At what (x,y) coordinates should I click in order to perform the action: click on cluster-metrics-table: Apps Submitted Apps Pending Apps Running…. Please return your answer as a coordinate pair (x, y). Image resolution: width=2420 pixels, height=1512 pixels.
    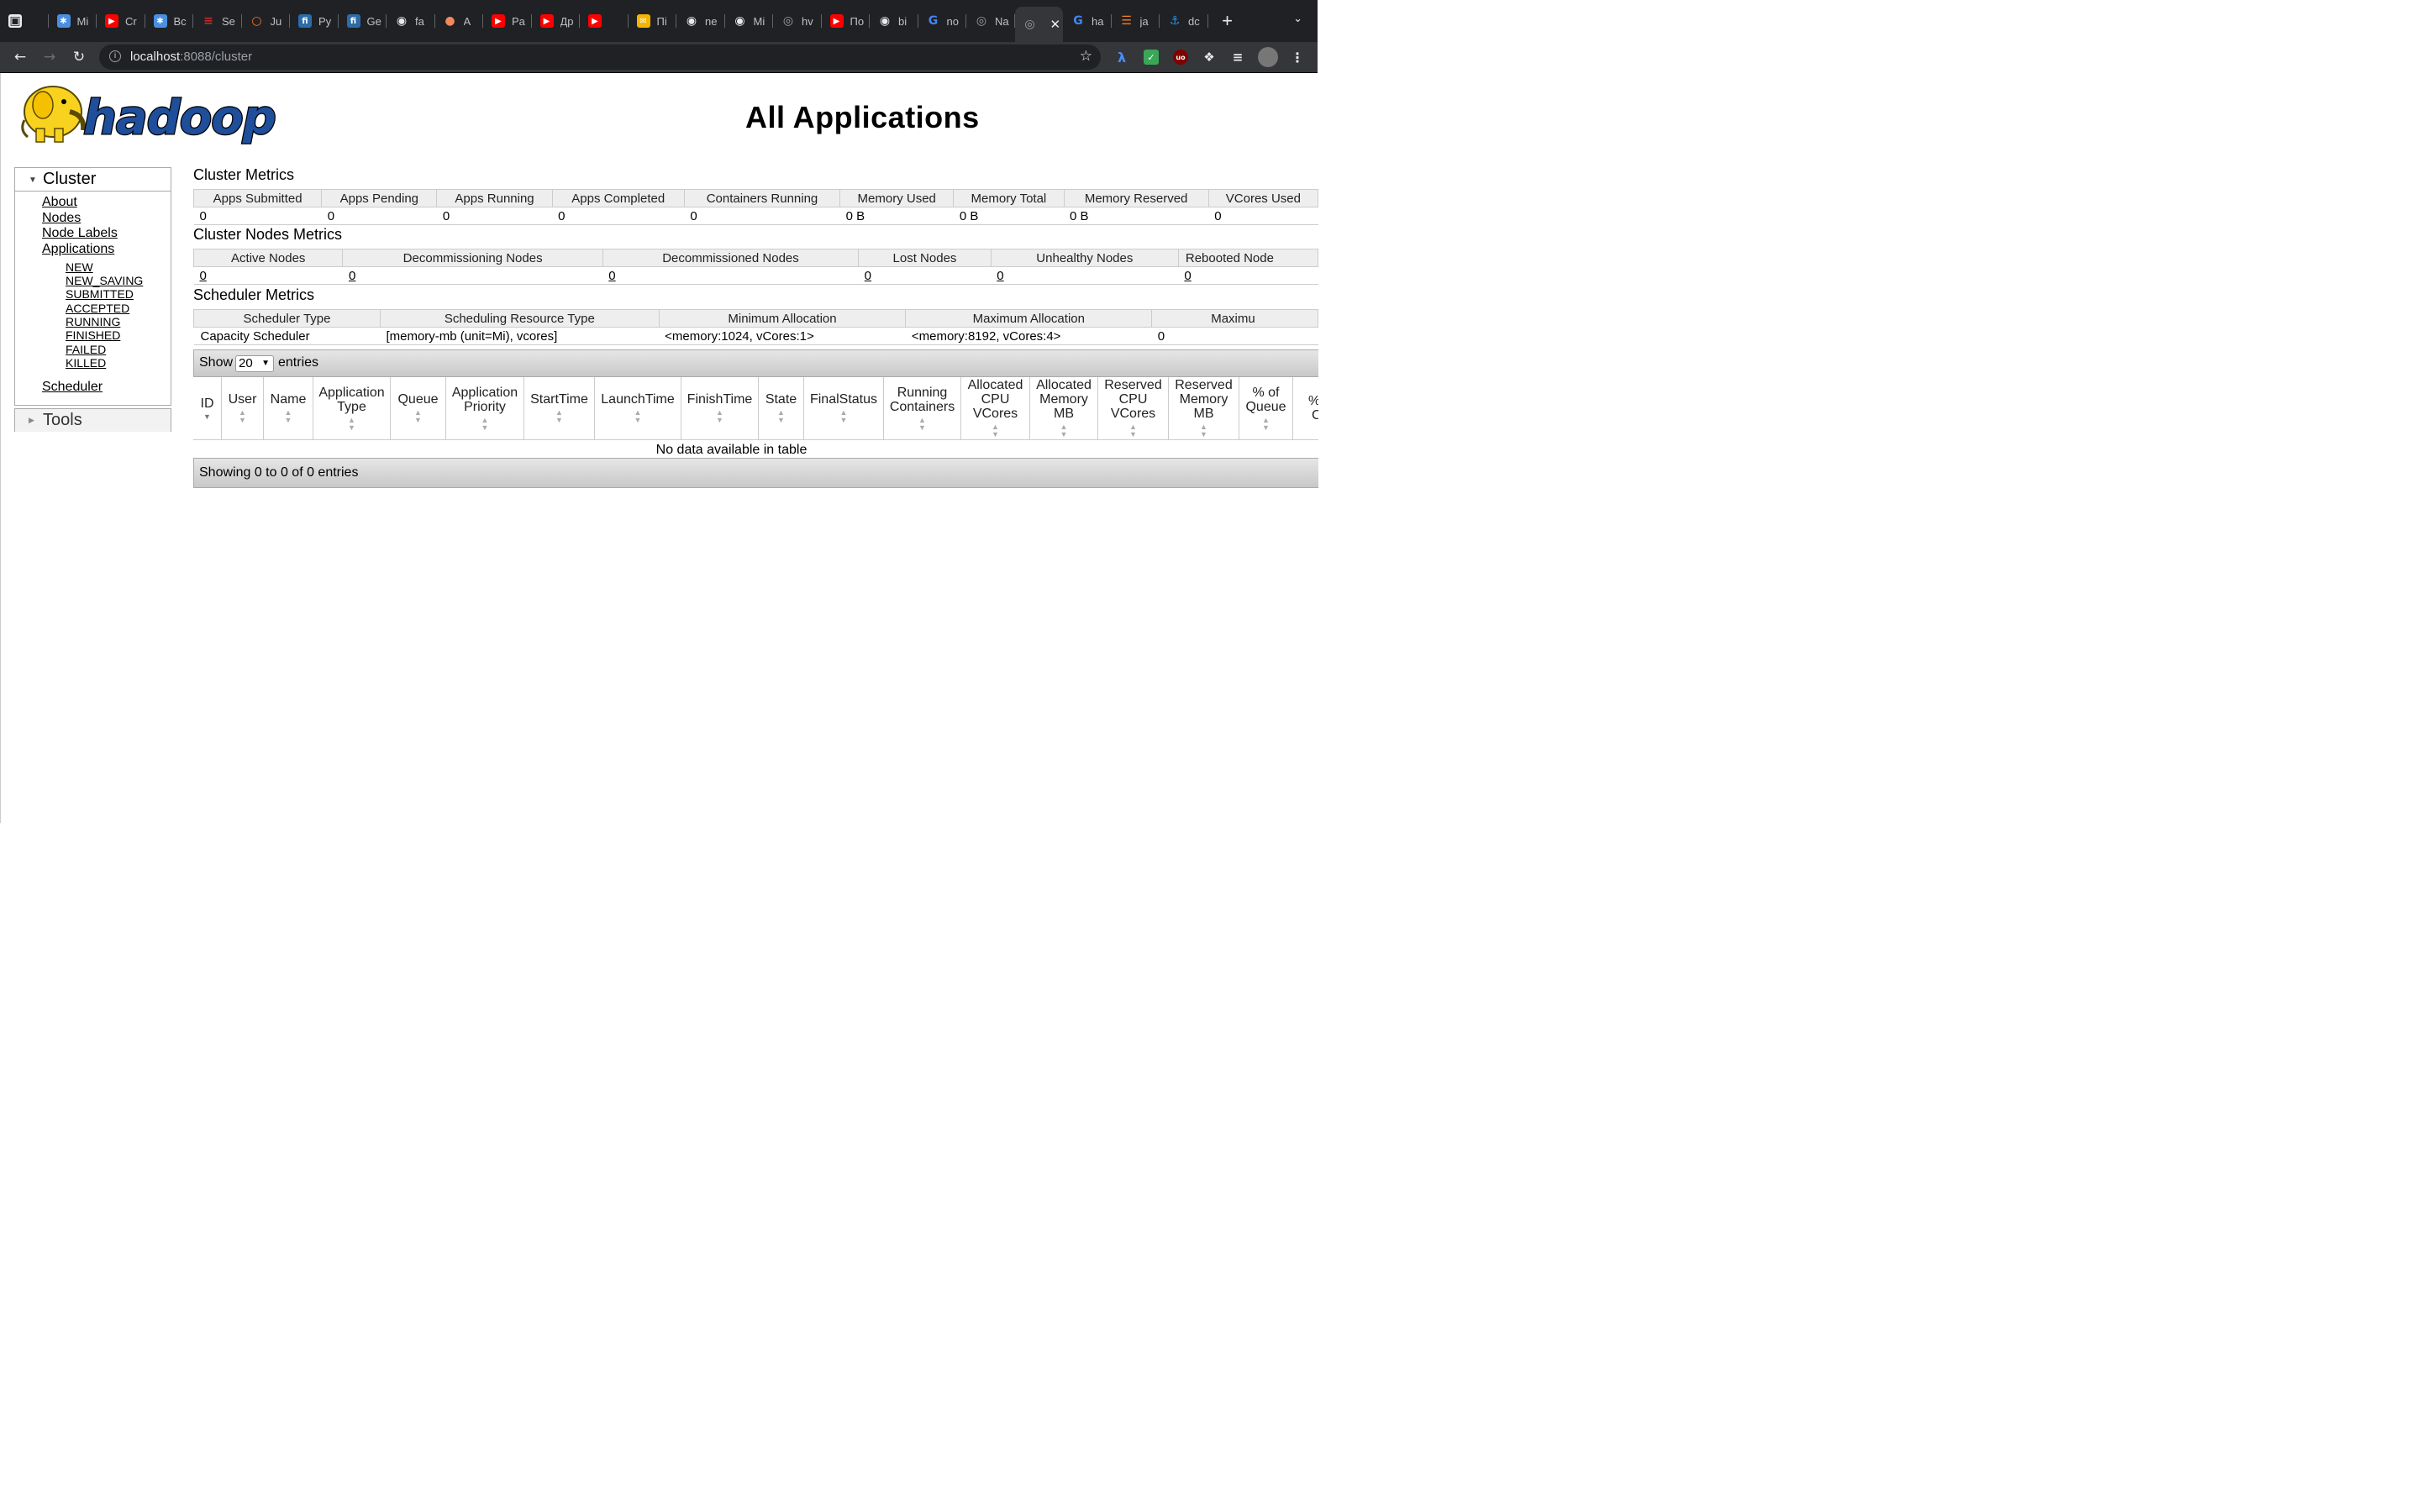
    Looking at the image, I should click on (755, 207).